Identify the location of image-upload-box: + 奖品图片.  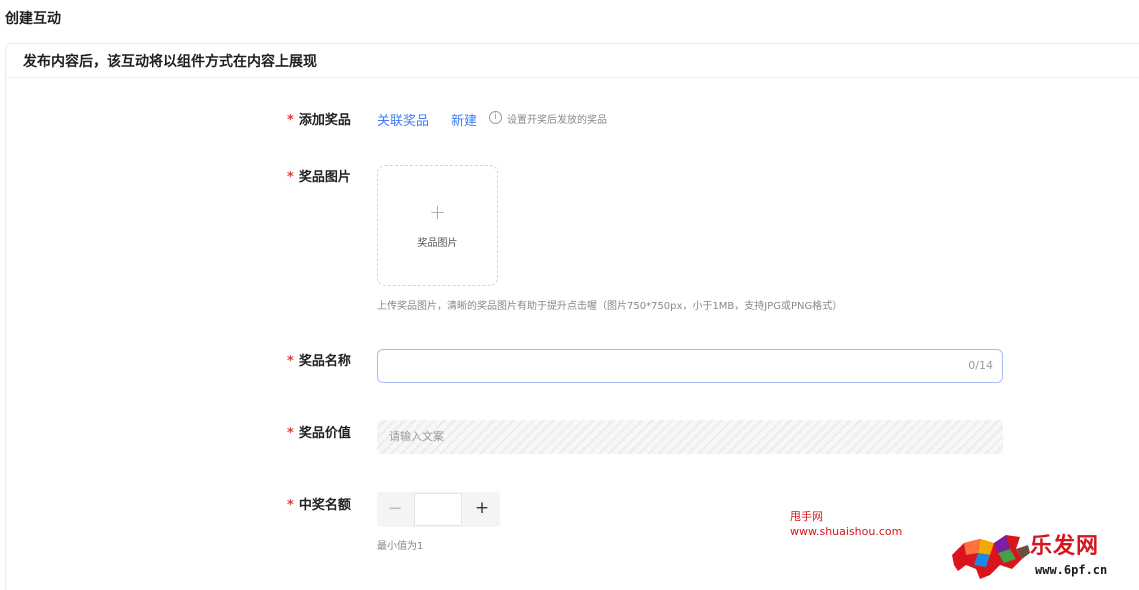
(437, 225).